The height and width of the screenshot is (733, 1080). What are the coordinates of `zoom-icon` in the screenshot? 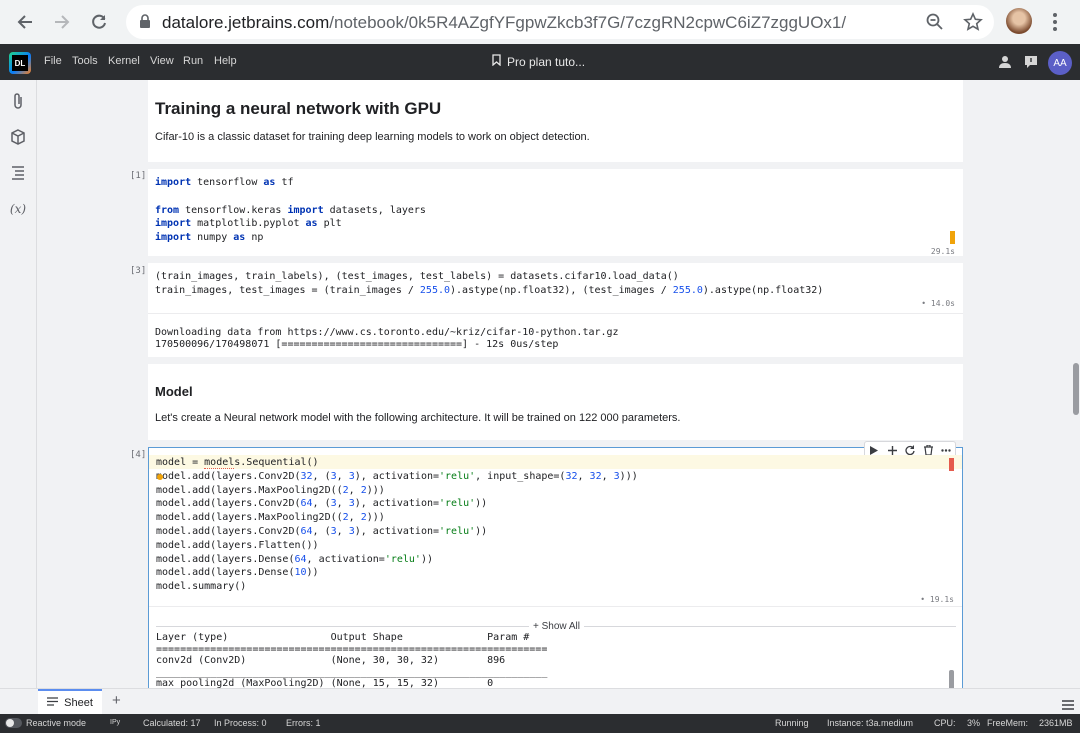 It's located at (935, 24).